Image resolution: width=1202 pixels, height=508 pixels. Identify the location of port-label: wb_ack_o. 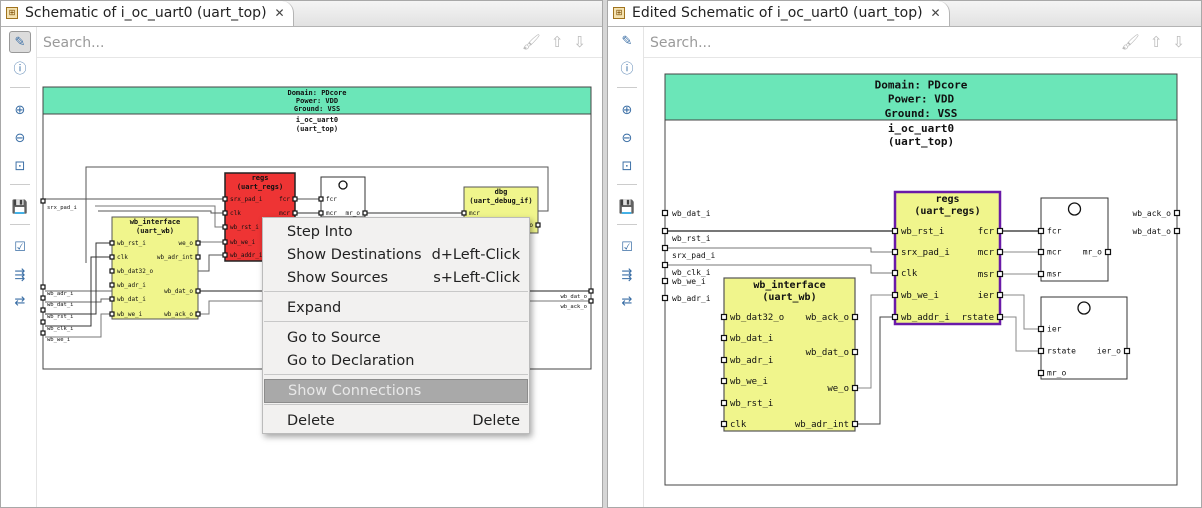
(827, 318).